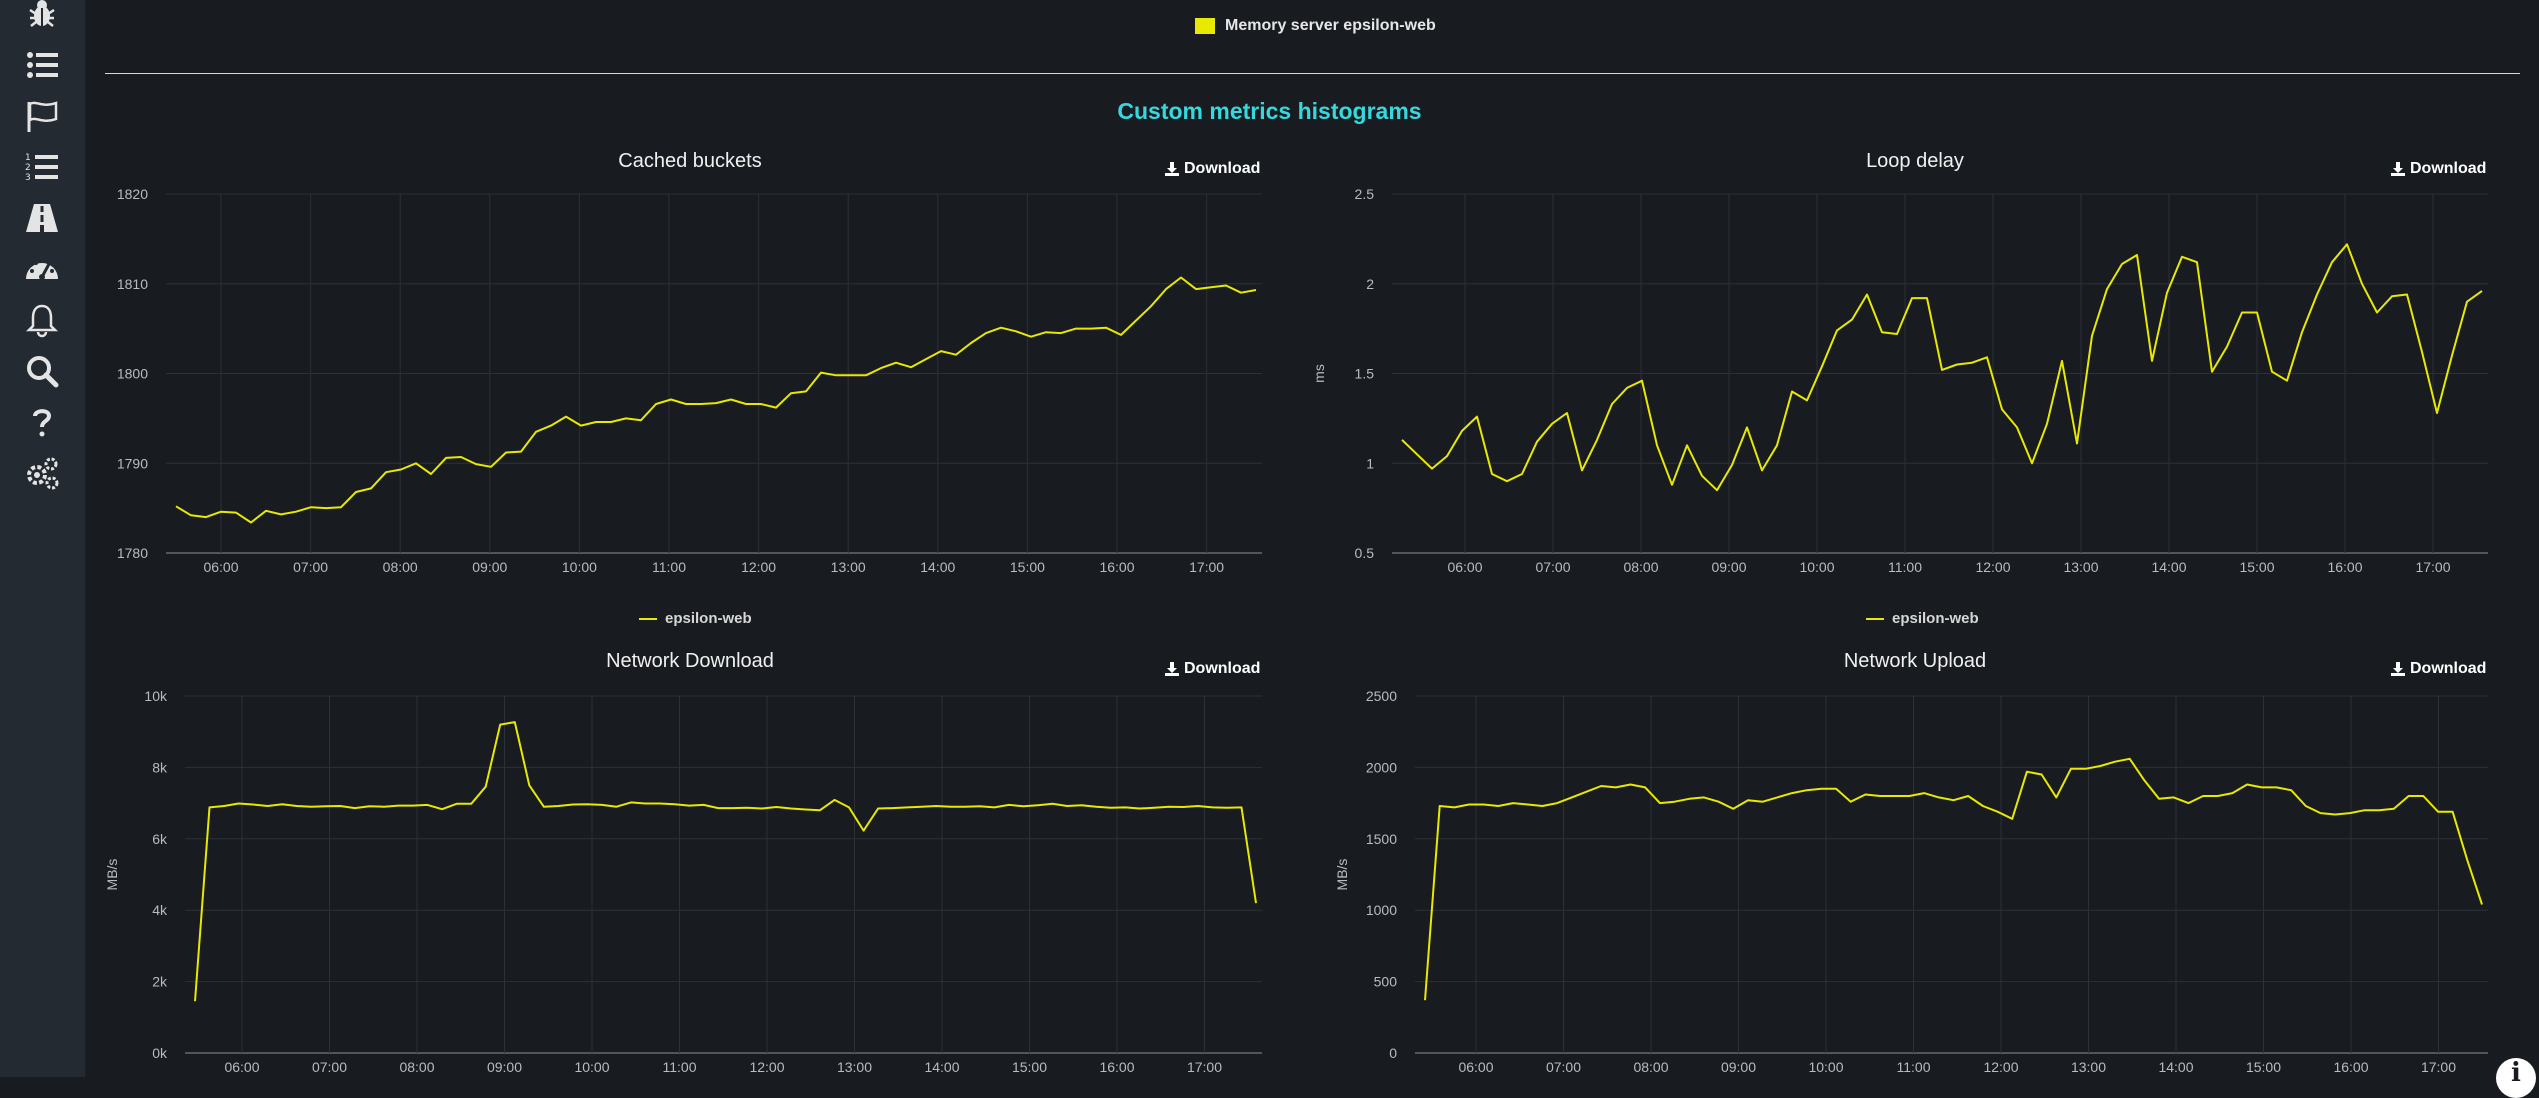  Describe the element at coordinates (1381, 696) in the screenshot. I see `y-tick-label: 2500` at that location.